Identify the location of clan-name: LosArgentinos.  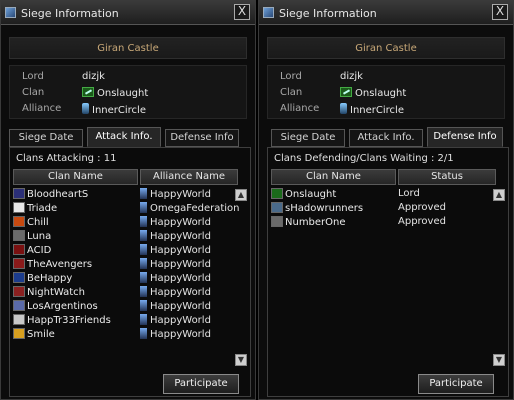
(62, 306).